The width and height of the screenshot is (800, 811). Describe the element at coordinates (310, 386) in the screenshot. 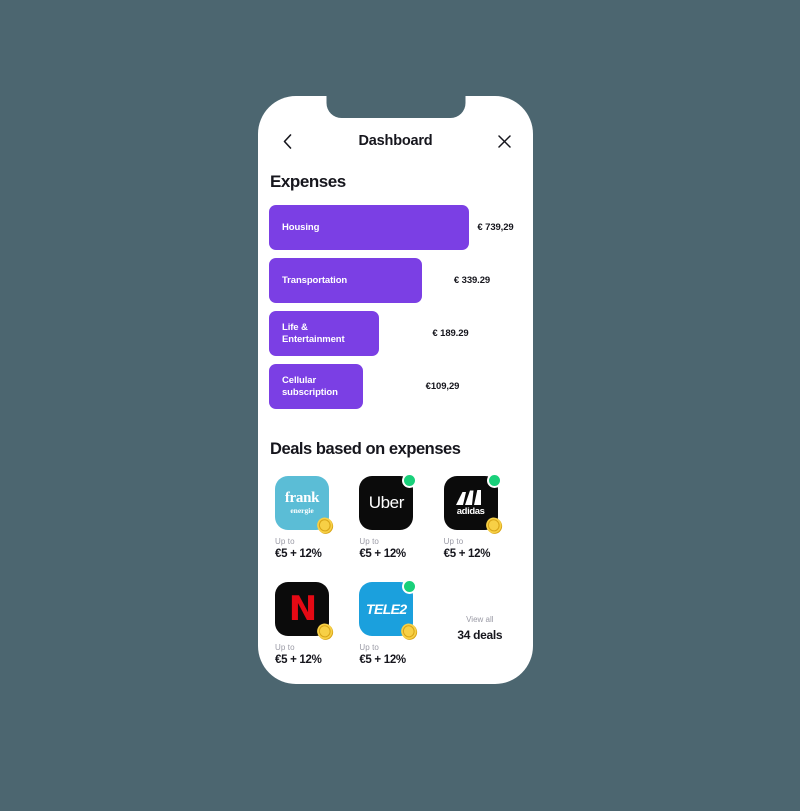

I see `expense-bar-label: Cellular subscription` at that location.